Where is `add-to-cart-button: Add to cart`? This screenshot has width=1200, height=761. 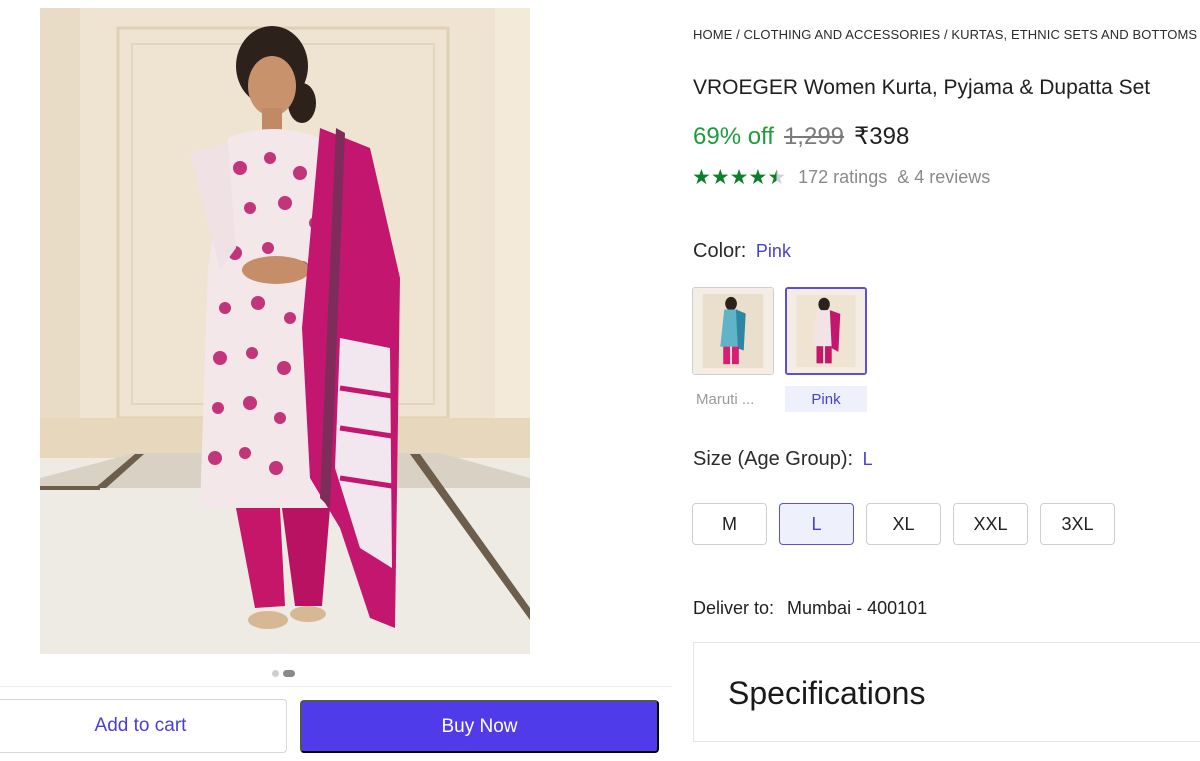
add-to-cart-button: Add to cart is located at coordinates (143, 726).